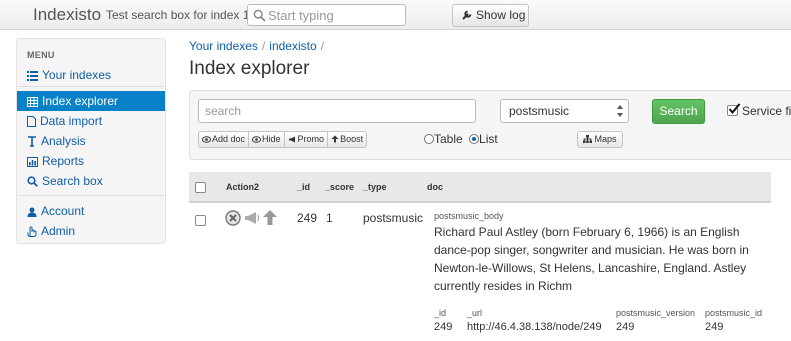  I want to click on doc-field-key: _url, so click(475, 313).